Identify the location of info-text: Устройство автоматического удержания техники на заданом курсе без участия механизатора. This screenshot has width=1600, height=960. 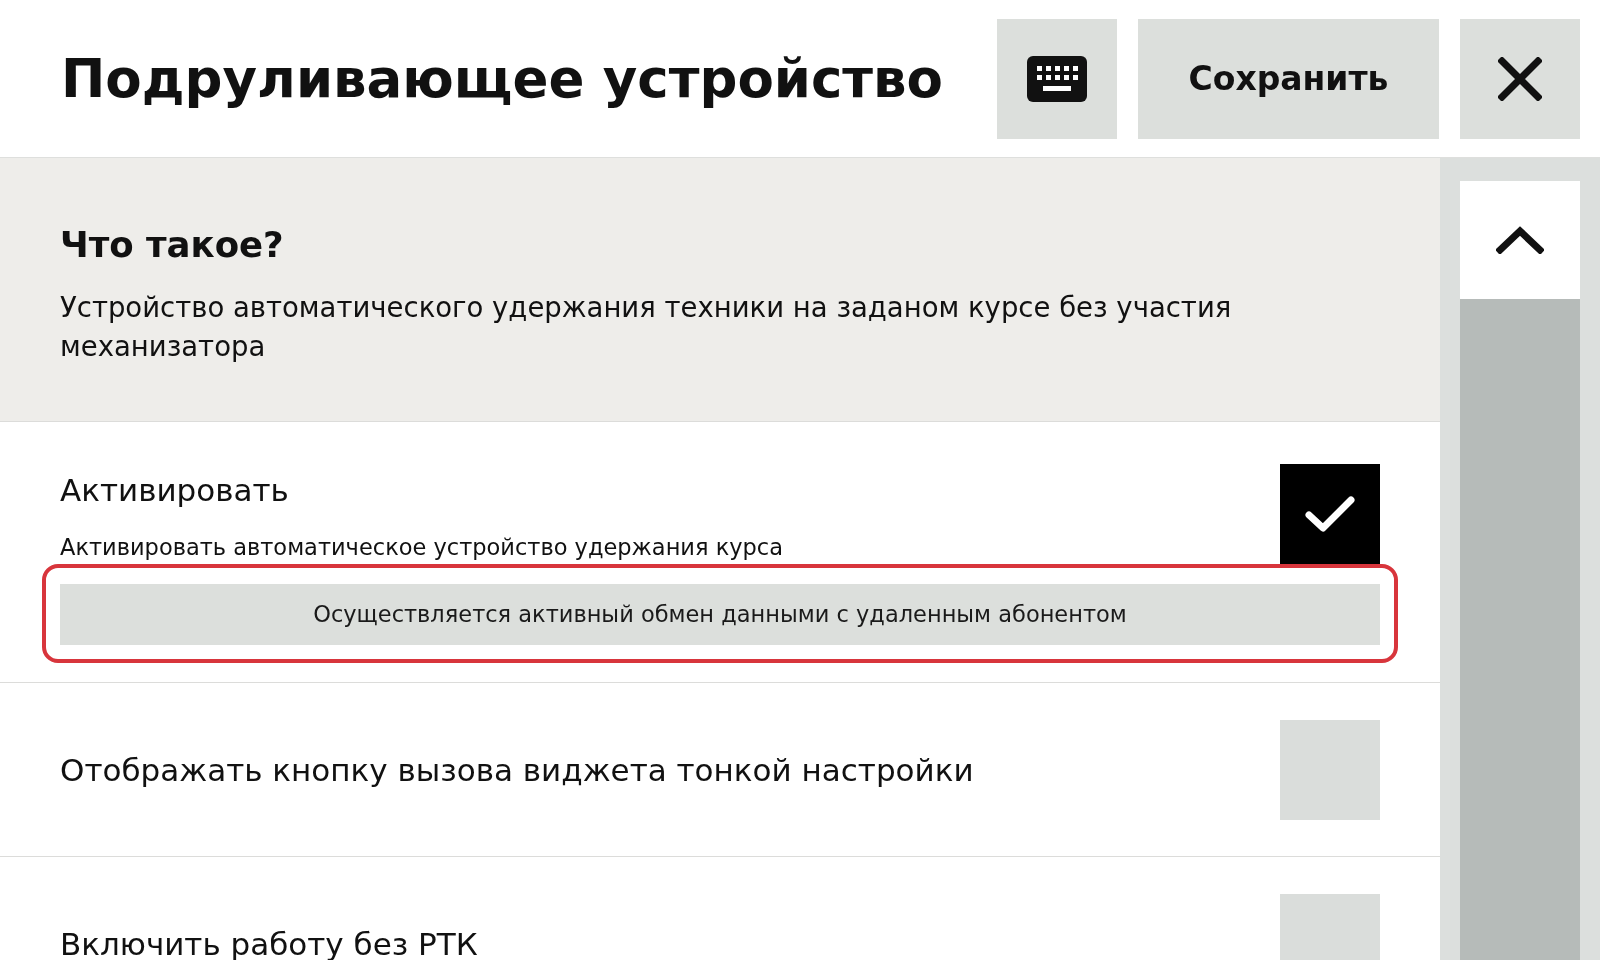
(646, 327).